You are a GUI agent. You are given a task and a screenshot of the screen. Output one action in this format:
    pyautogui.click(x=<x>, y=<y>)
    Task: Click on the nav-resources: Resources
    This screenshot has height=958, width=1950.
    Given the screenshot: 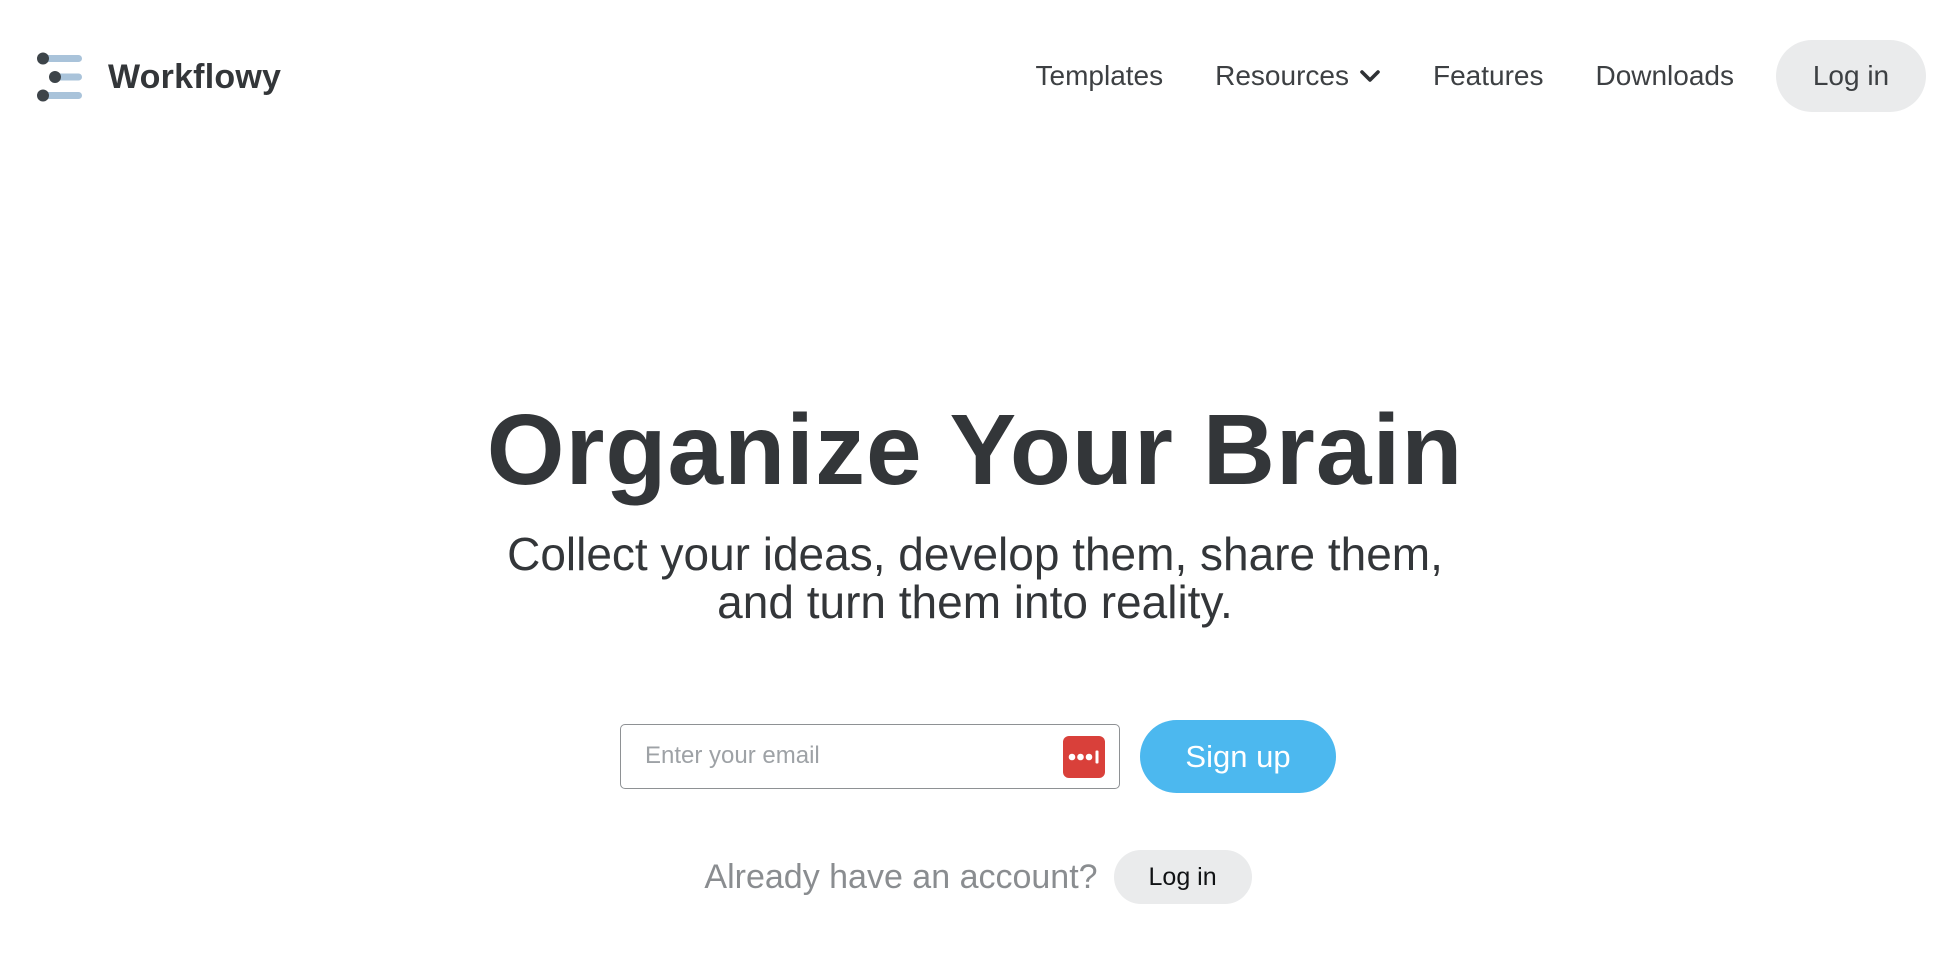 What is the action you would take?
    pyautogui.click(x=1298, y=76)
    